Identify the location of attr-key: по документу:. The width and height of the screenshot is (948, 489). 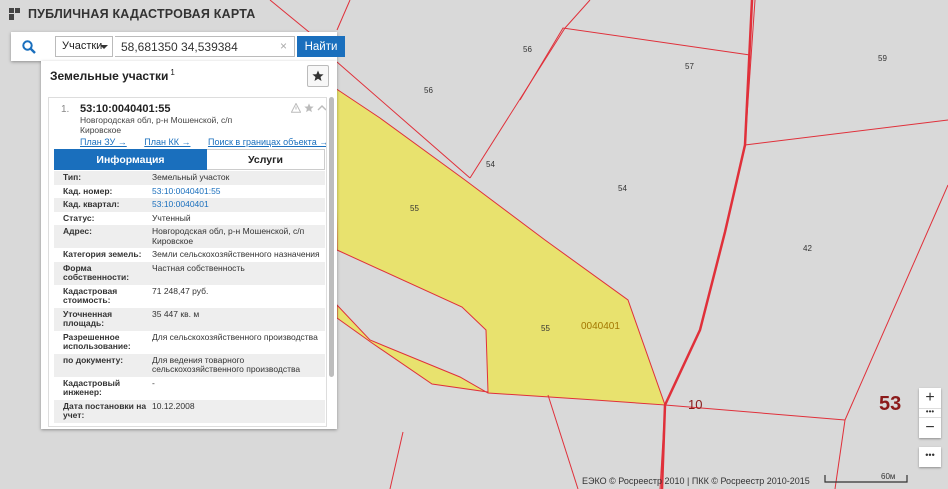
(93, 359).